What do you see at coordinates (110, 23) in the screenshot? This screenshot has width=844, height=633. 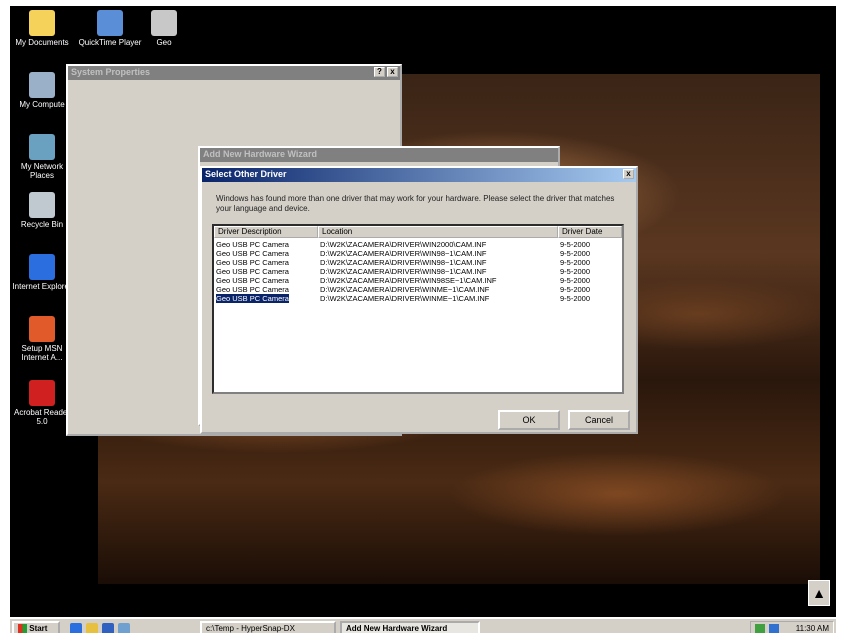 I see `quicktime-icon` at bounding box center [110, 23].